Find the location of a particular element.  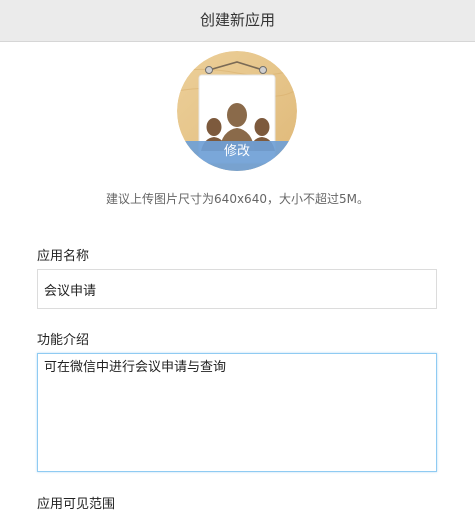

image-size-hint: 建议上传图片尺寸为640x640，大小不超过5M。 is located at coordinates (237, 199).